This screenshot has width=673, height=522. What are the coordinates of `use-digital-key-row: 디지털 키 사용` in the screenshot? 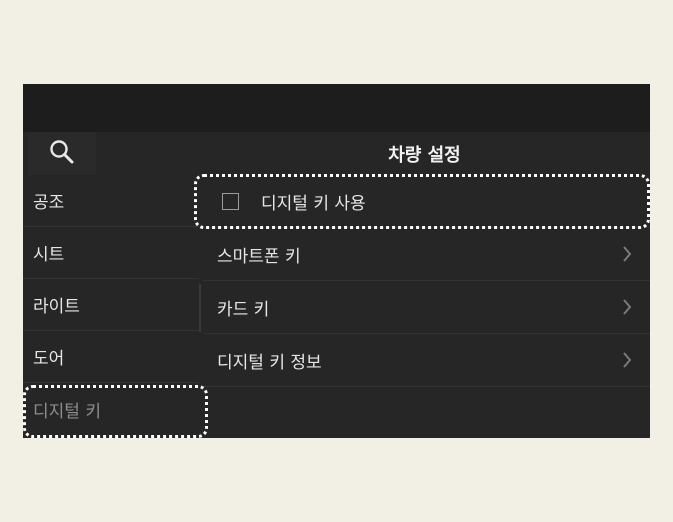 It's located at (426, 201).